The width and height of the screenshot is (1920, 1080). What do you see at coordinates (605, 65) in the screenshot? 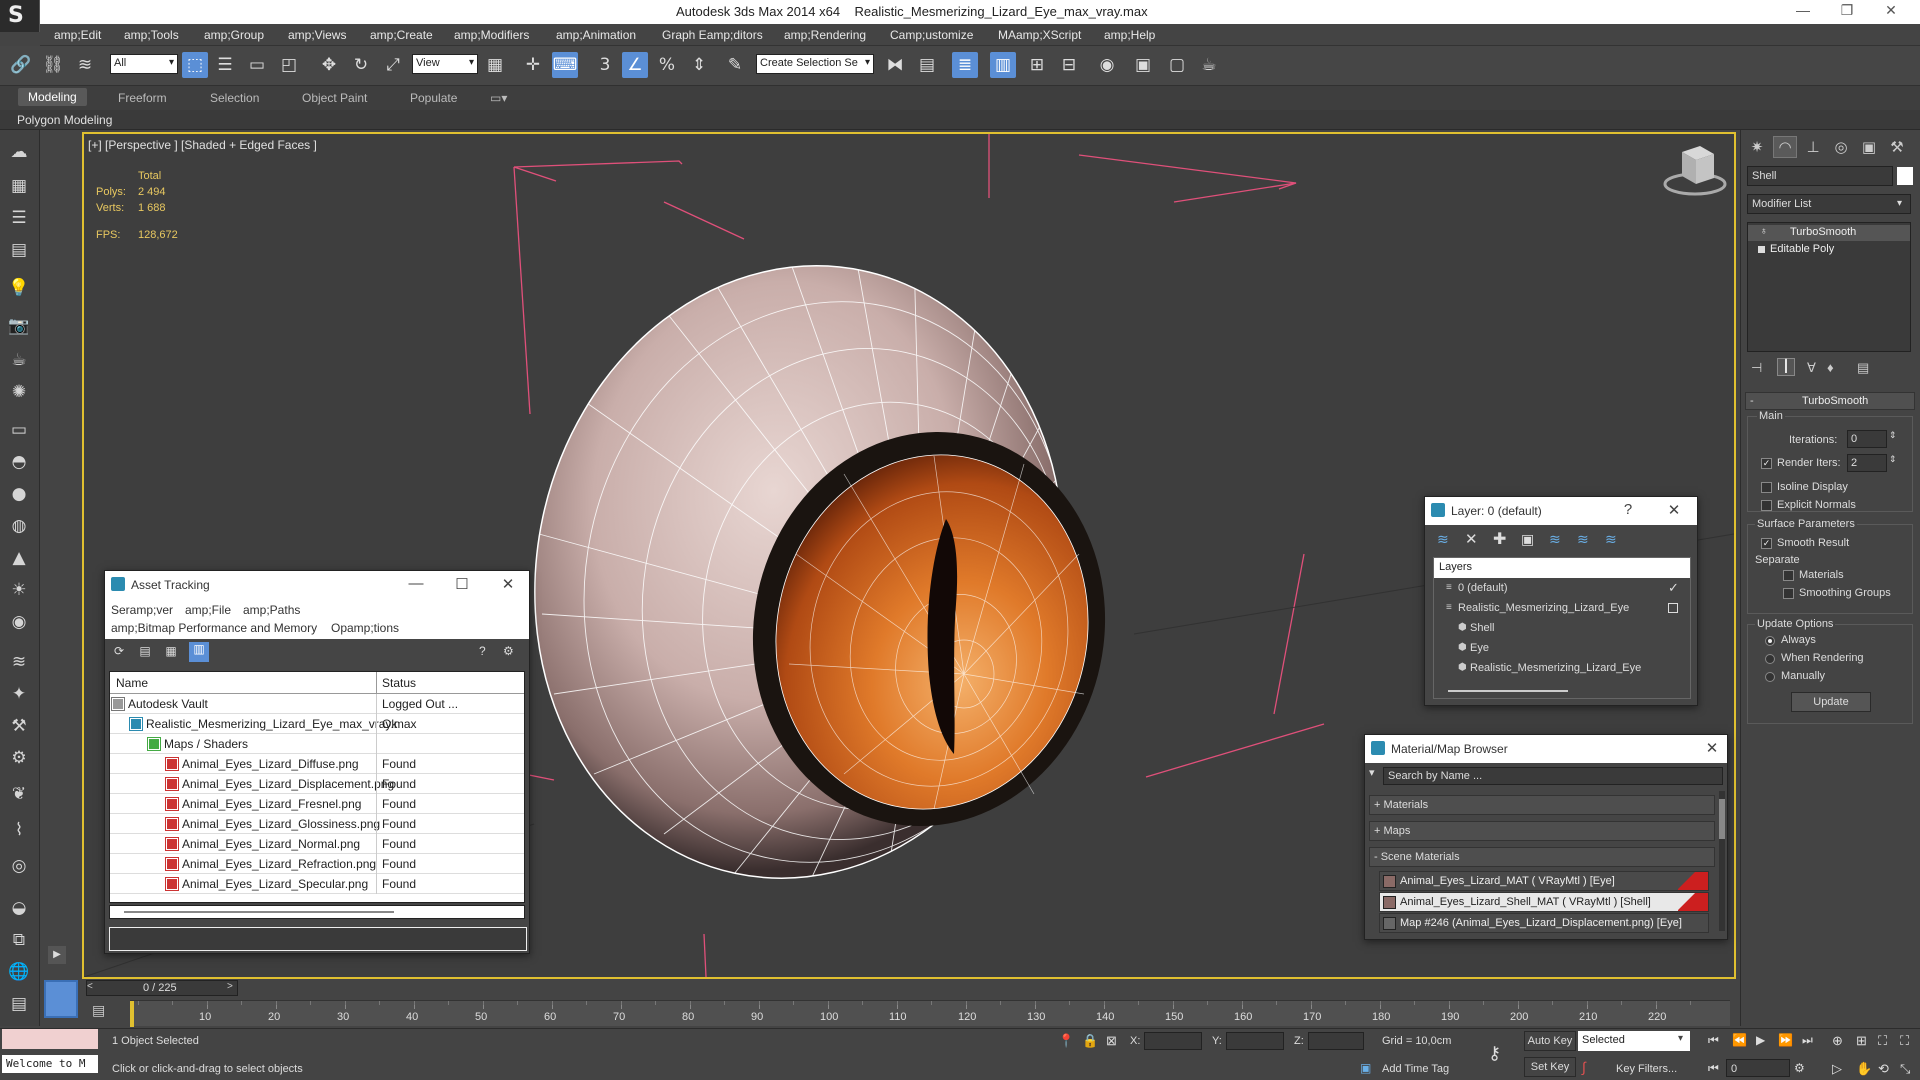
I see `snaps-toggle-icon: 3` at bounding box center [605, 65].